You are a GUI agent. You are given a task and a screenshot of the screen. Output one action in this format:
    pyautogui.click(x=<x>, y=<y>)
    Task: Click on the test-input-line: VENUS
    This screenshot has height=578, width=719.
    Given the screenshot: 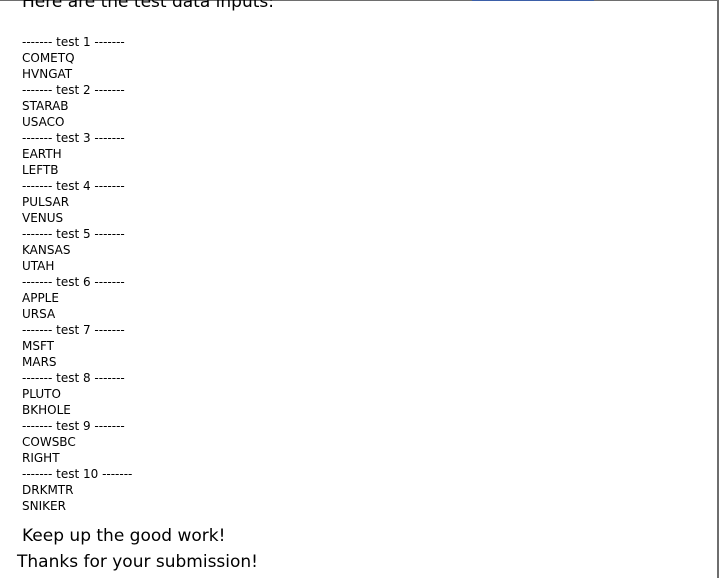 What is the action you would take?
    pyautogui.click(x=43, y=218)
    